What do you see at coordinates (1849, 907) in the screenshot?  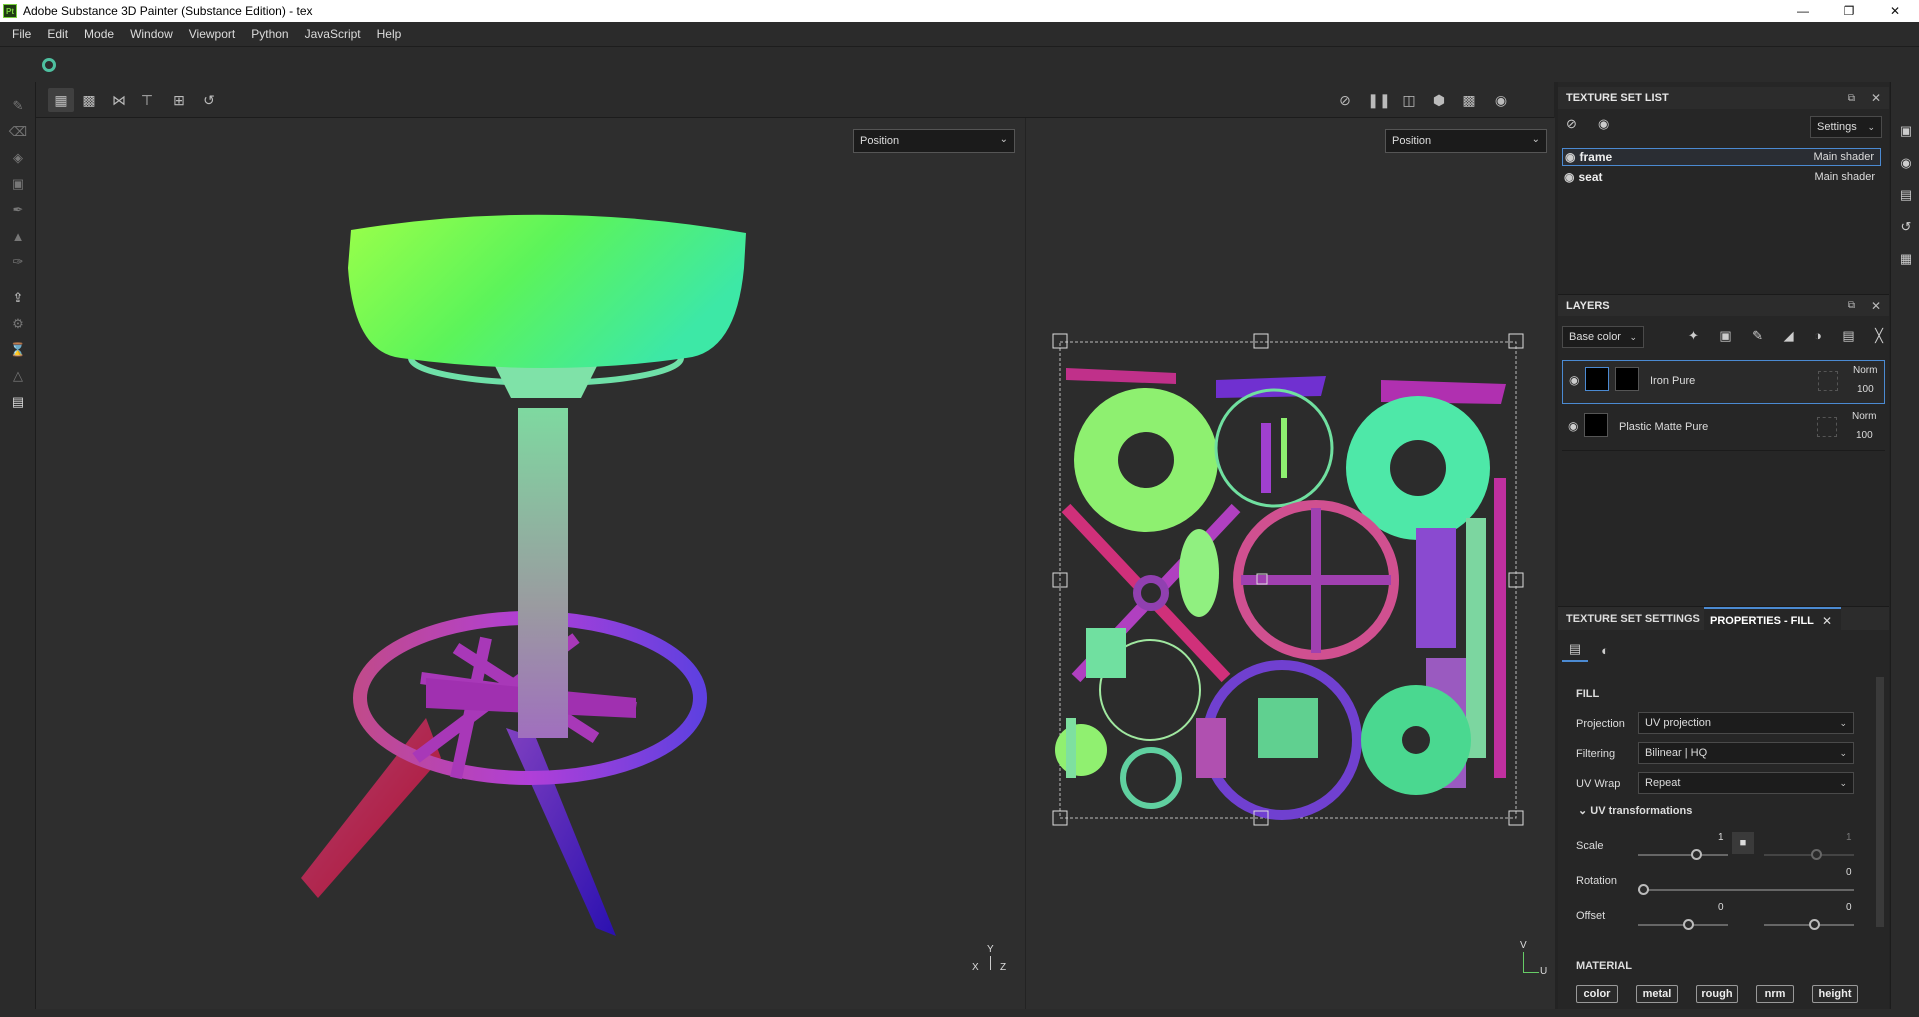 I see `offset-v-value: 0` at bounding box center [1849, 907].